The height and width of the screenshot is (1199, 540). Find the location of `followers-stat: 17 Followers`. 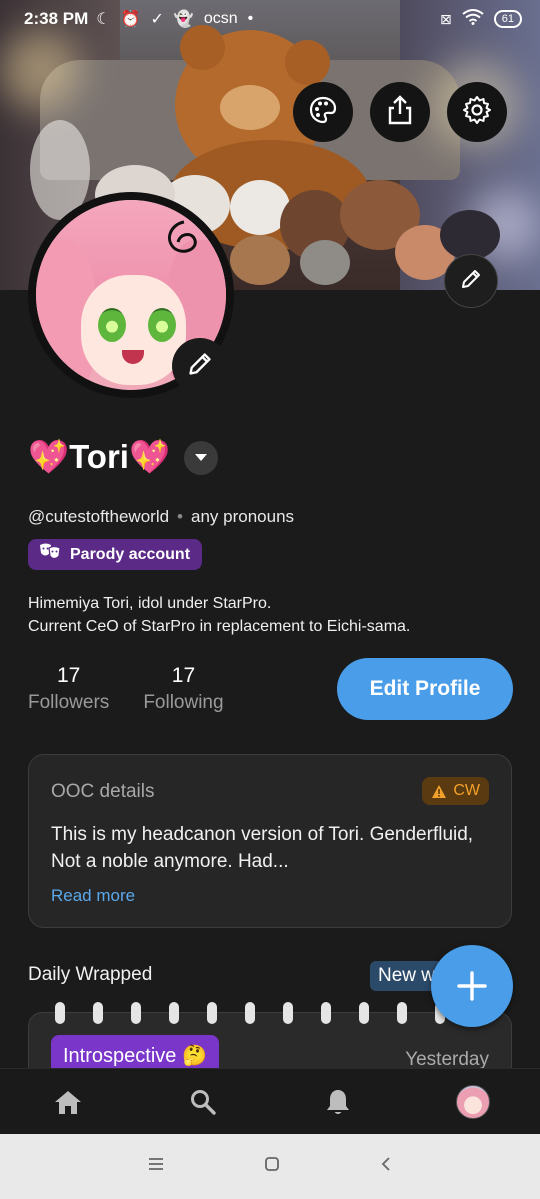

followers-stat: 17 Followers is located at coordinates (68, 689).